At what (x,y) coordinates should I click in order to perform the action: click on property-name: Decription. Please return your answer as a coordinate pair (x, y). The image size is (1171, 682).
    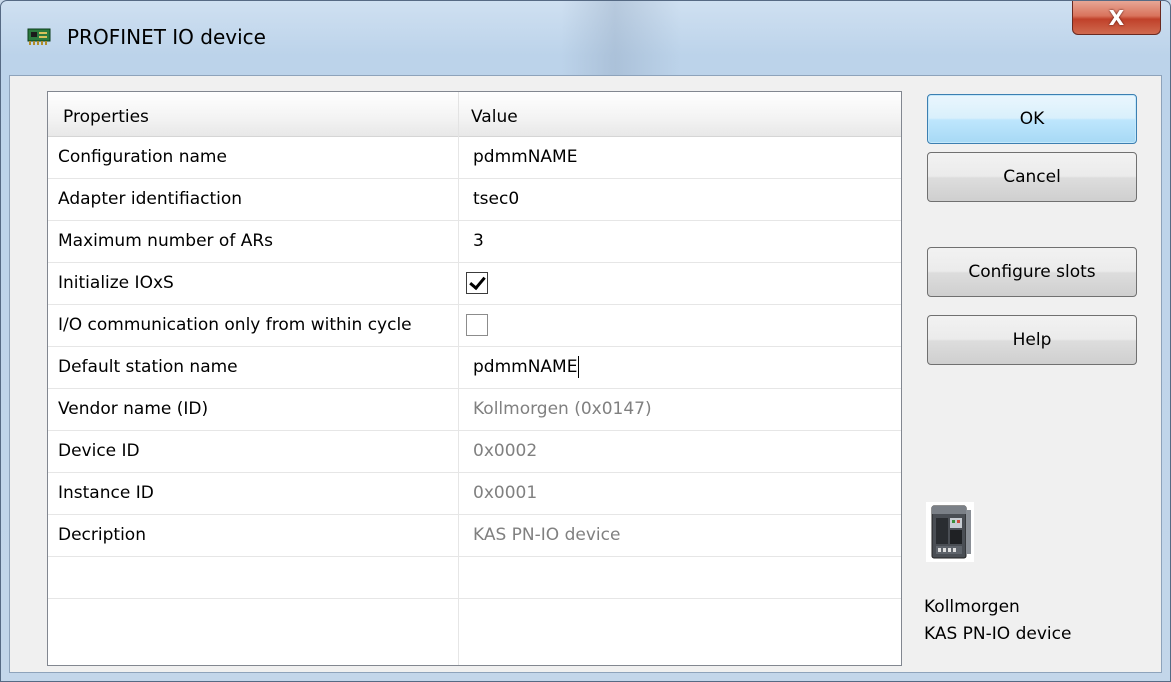
    Looking at the image, I should click on (253, 535).